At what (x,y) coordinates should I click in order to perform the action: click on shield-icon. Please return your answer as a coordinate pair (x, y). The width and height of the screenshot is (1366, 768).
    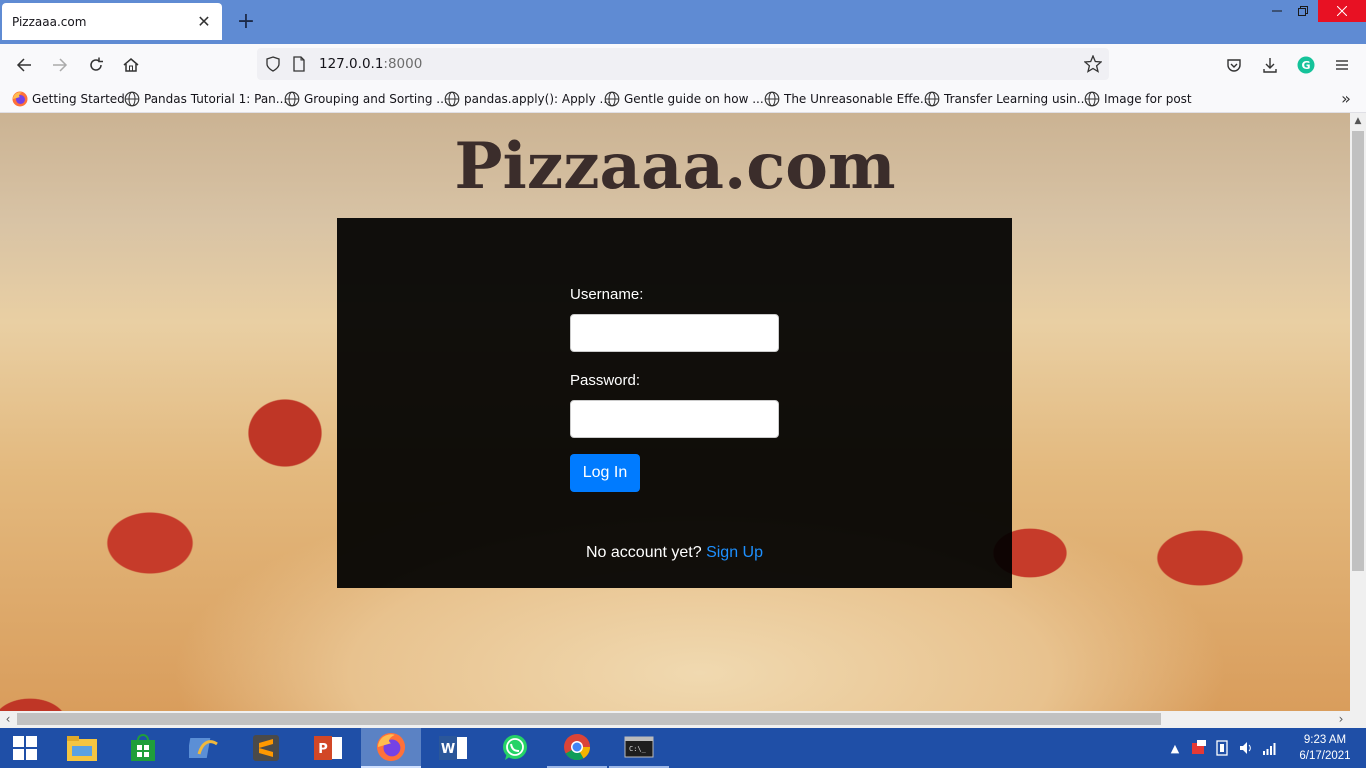
    Looking at the image, I should click on (273, 64).